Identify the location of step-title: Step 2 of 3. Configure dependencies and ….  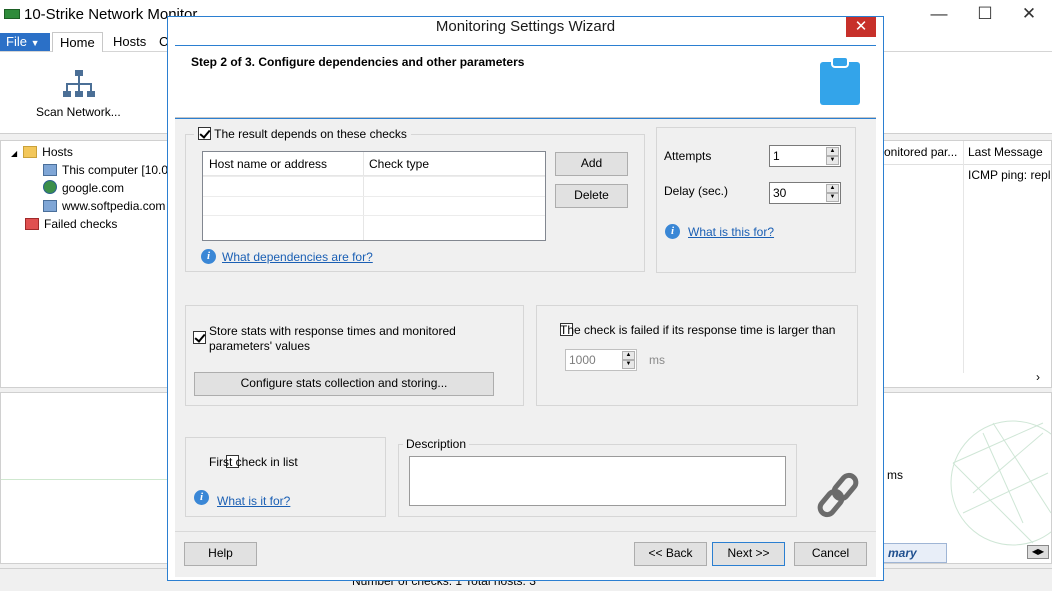
(358, 62).